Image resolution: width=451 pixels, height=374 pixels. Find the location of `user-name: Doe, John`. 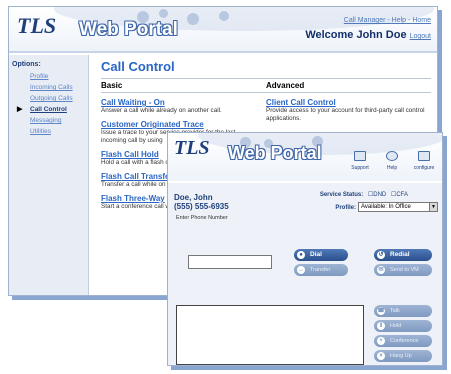

user-name: Doe, John is located at coordinates (193, 197).